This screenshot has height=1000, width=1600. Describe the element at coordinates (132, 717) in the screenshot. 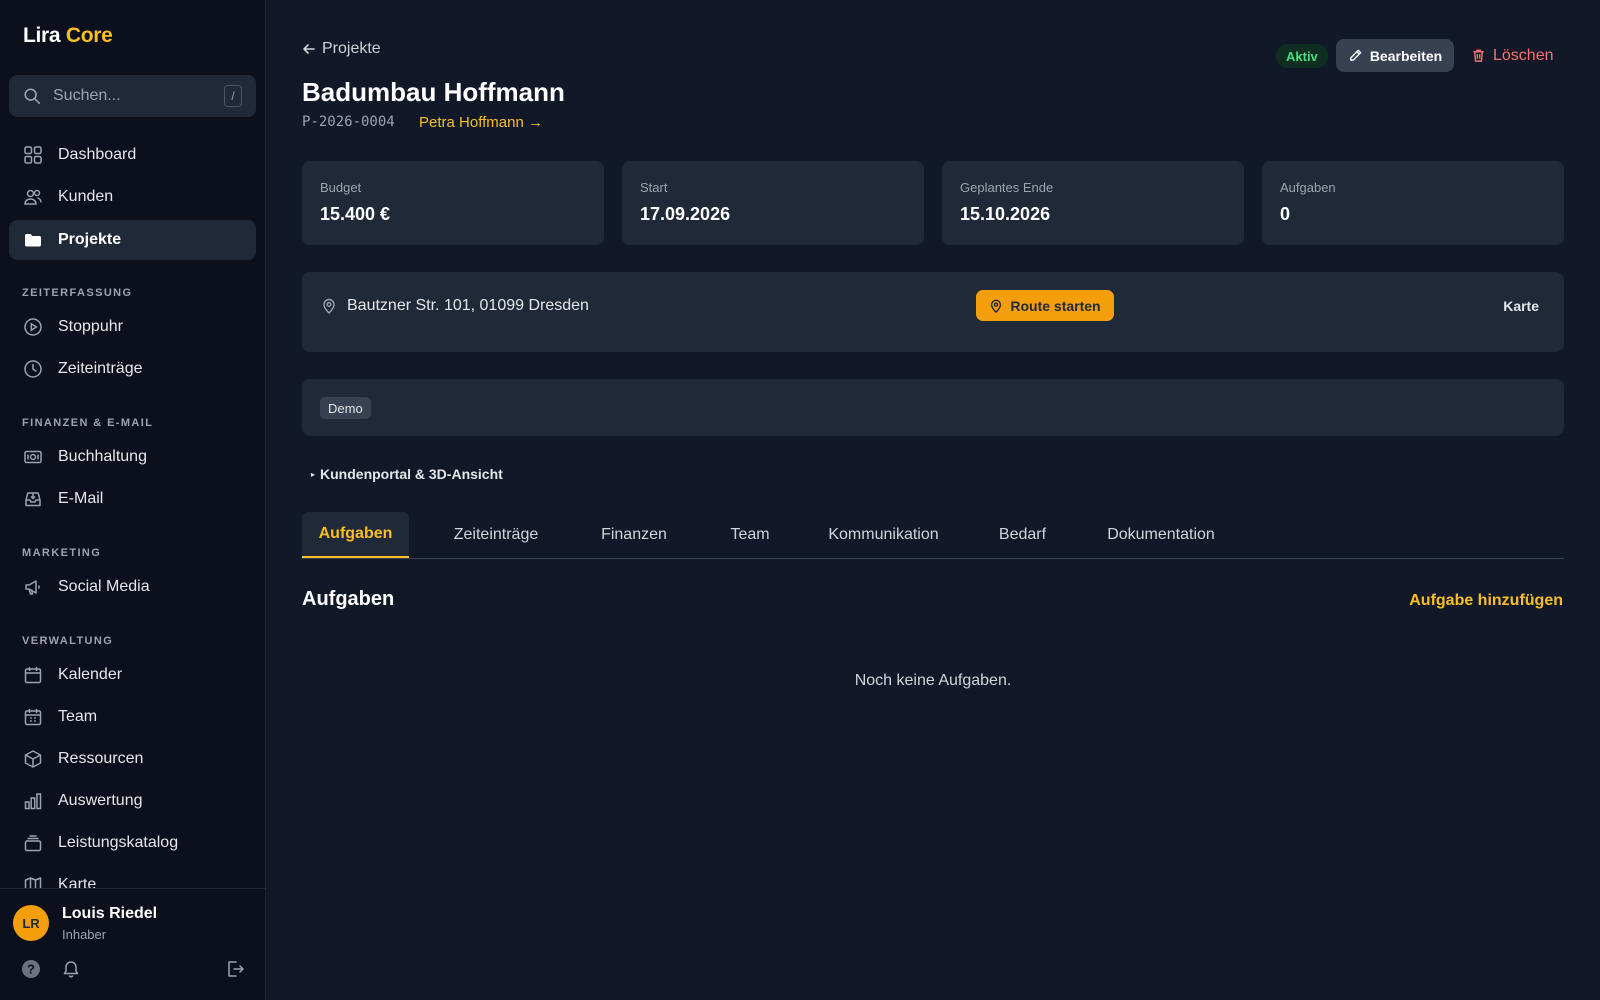

I see `sidebar-item-team: Team` at that location.